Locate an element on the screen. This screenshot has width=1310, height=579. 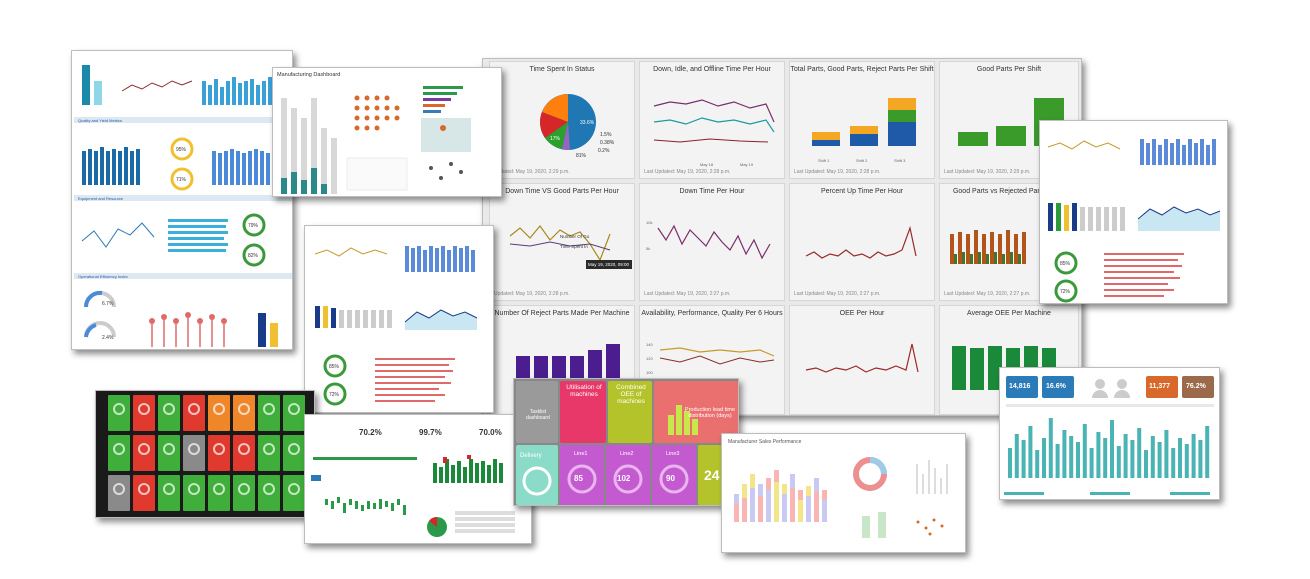
delivery-gauge is located at coordinates (537, 481).